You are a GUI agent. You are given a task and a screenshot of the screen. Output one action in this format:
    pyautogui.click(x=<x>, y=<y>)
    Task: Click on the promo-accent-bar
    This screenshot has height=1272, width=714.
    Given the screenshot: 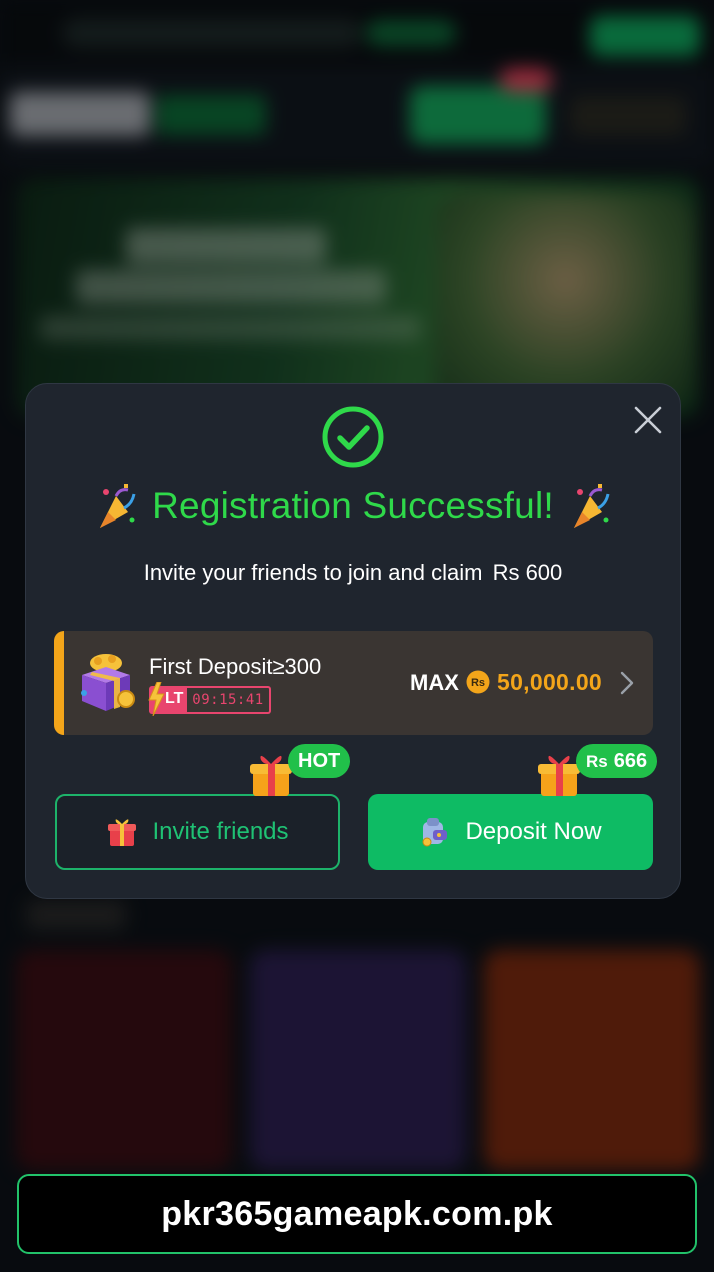 What is the action you would take?
    pyautogui.click(x=59, y=683)
    